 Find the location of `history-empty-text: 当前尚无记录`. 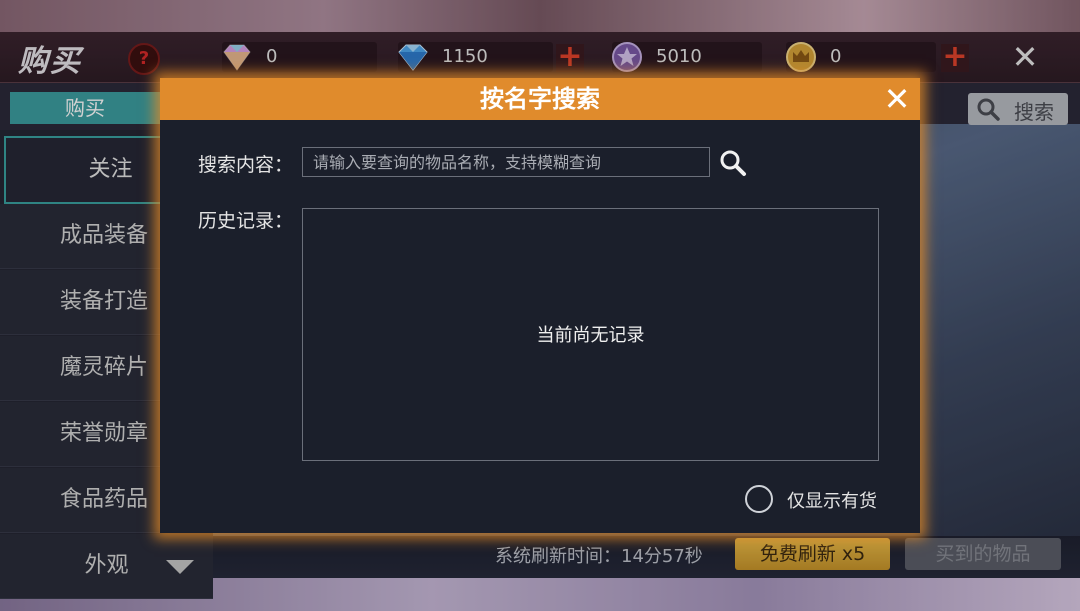

history-empty-text: 当前尚无记录 is located at coordinates (590, 335).